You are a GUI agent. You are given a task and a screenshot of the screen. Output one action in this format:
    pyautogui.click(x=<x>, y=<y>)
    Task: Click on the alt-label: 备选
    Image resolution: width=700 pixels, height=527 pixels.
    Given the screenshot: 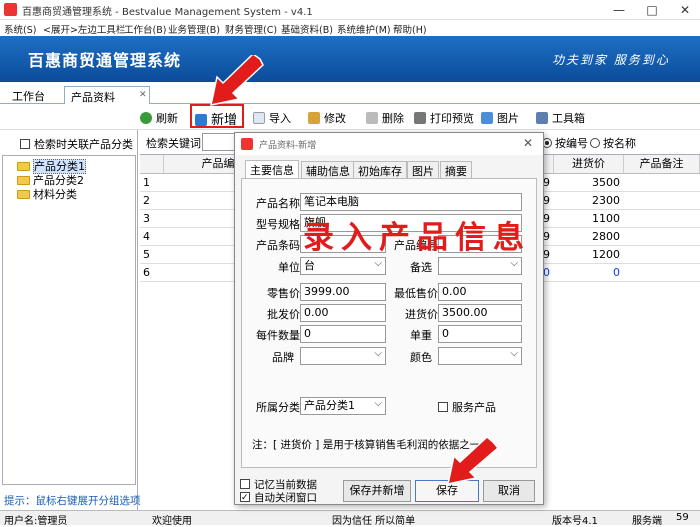 What is the action you would take?
    pyautogui.click(x=421, y=267)
    